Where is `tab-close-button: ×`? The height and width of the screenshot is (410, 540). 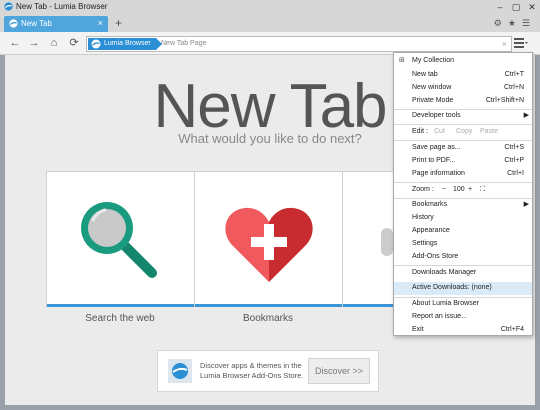
tab-close-button: × is located at coordinates (100, 23).